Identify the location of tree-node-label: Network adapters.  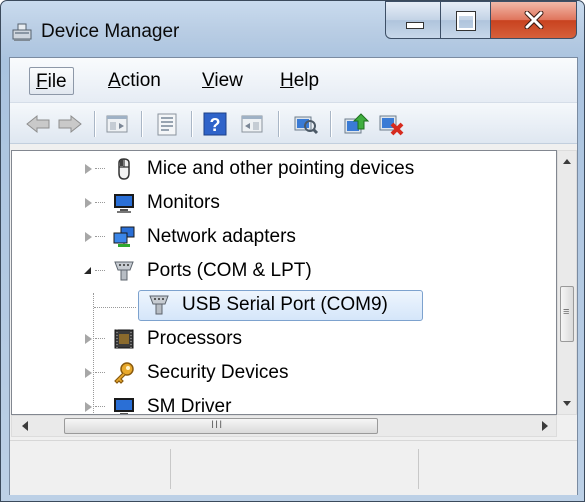
(221, 236).